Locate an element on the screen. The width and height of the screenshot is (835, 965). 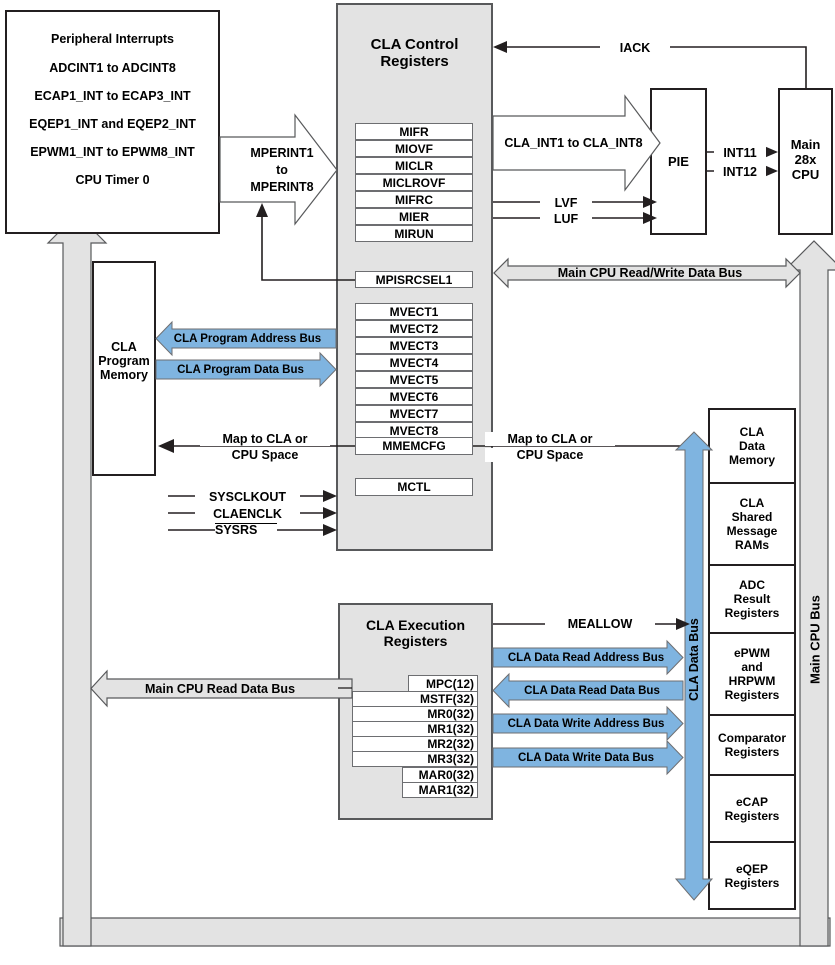
label-map-right-line-2: CPU Space is located at coordinates (550, 455).